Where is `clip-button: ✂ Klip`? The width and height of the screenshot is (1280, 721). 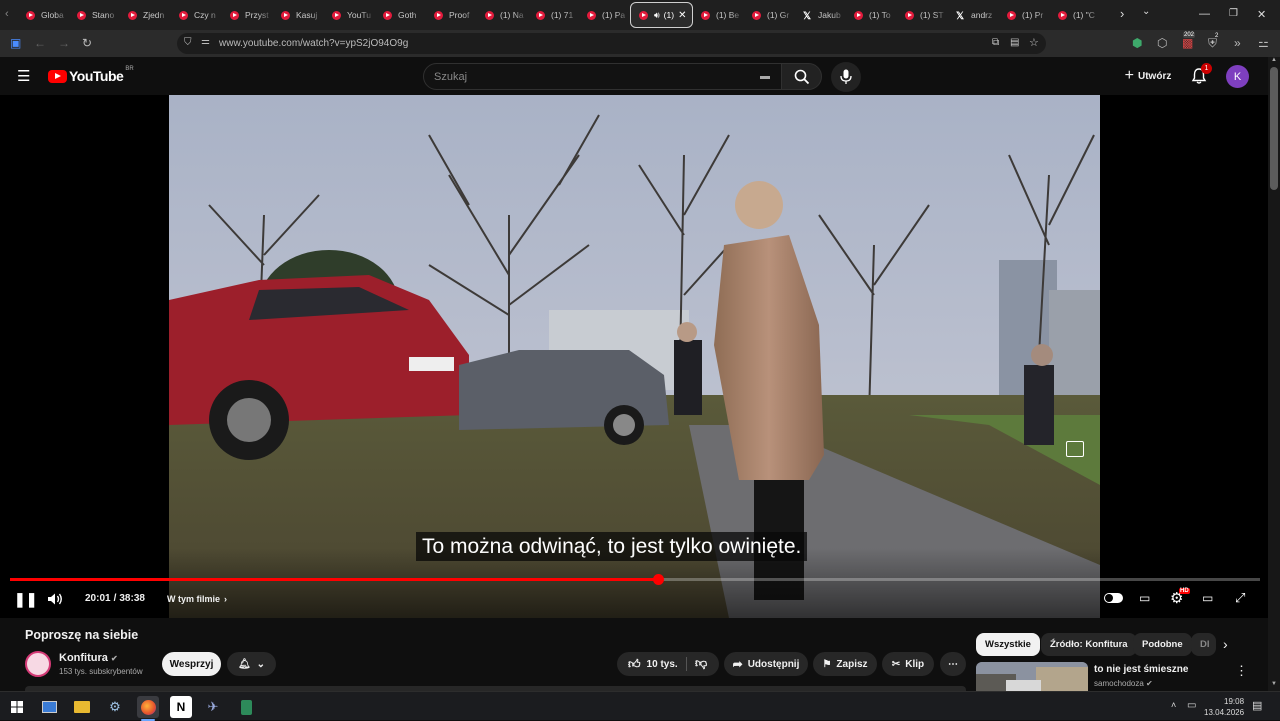
clip-button: ✂ Klip is located at coordinates (908, 664).